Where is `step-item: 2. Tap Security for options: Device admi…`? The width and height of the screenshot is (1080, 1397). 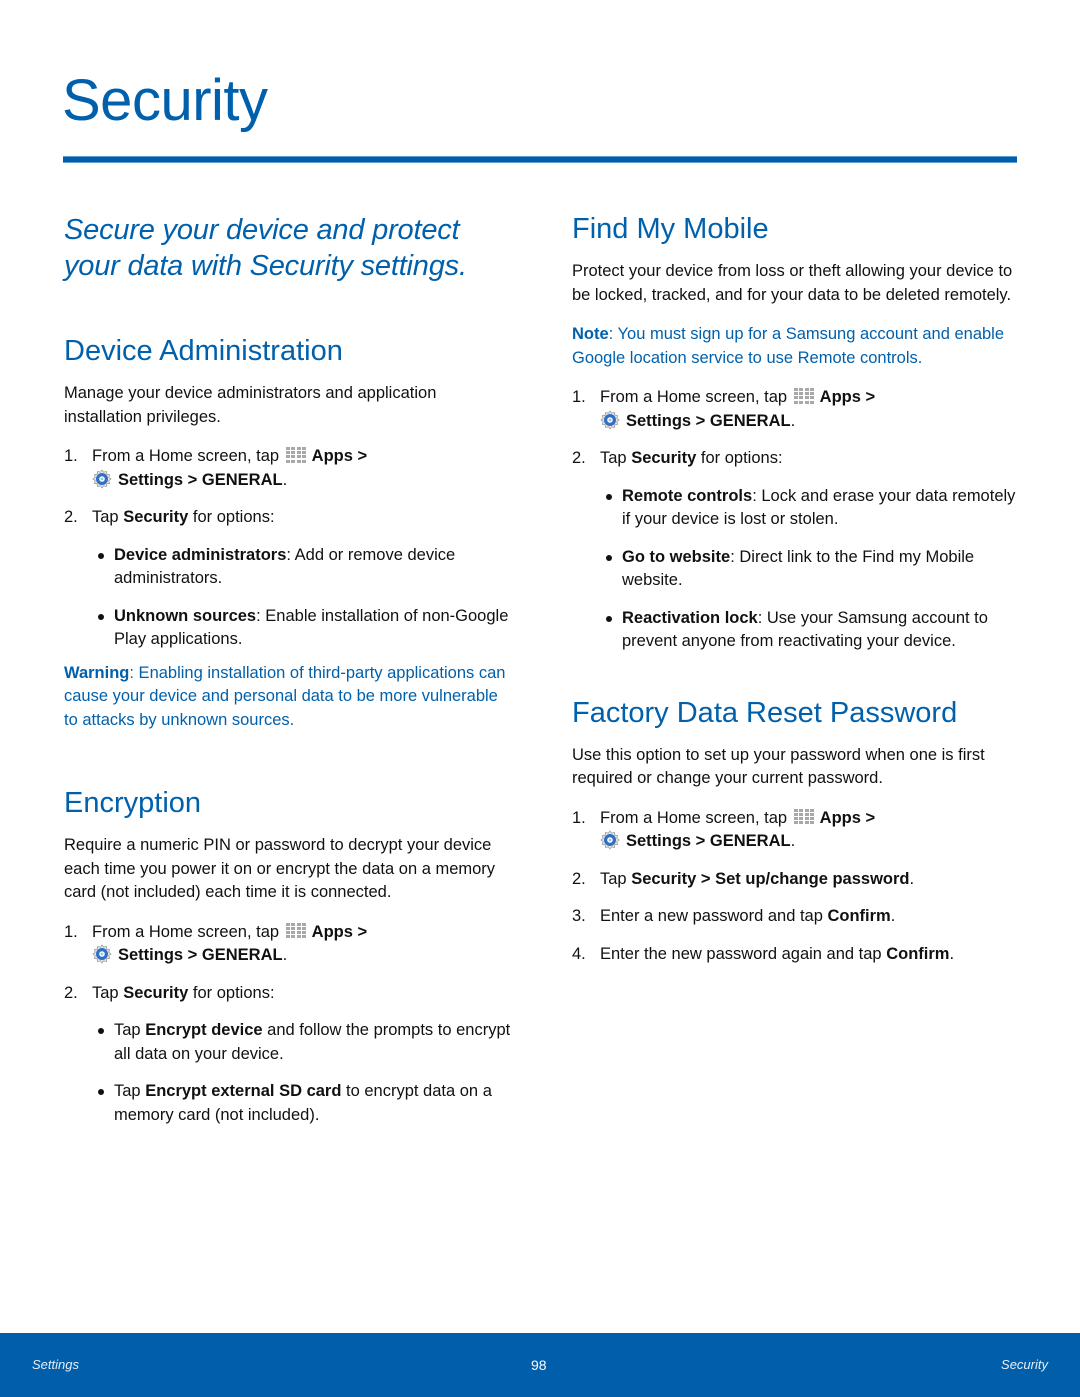
step-item: 2. Tap Security for options: Device admi… is located at coordinates (289, 579).